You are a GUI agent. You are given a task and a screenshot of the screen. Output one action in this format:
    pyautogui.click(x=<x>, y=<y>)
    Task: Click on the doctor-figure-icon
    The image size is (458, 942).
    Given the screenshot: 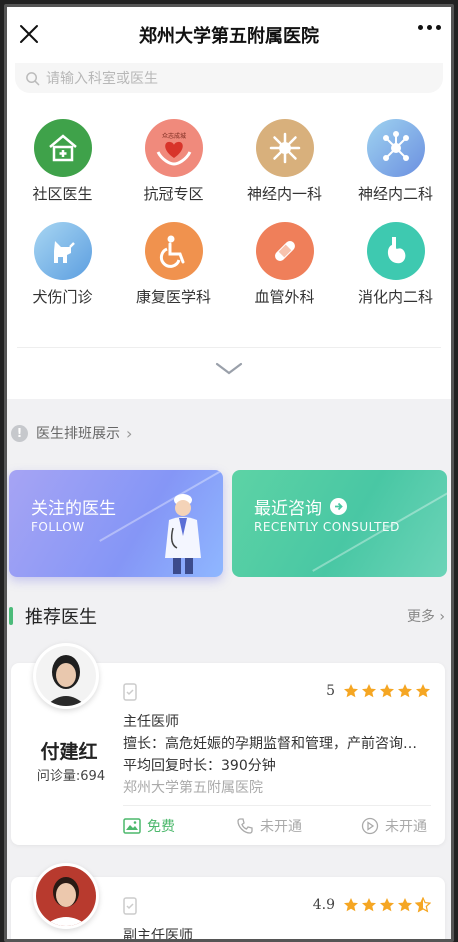 What is the action you would take?
    pyautogui.click(x=183, y=534)
    